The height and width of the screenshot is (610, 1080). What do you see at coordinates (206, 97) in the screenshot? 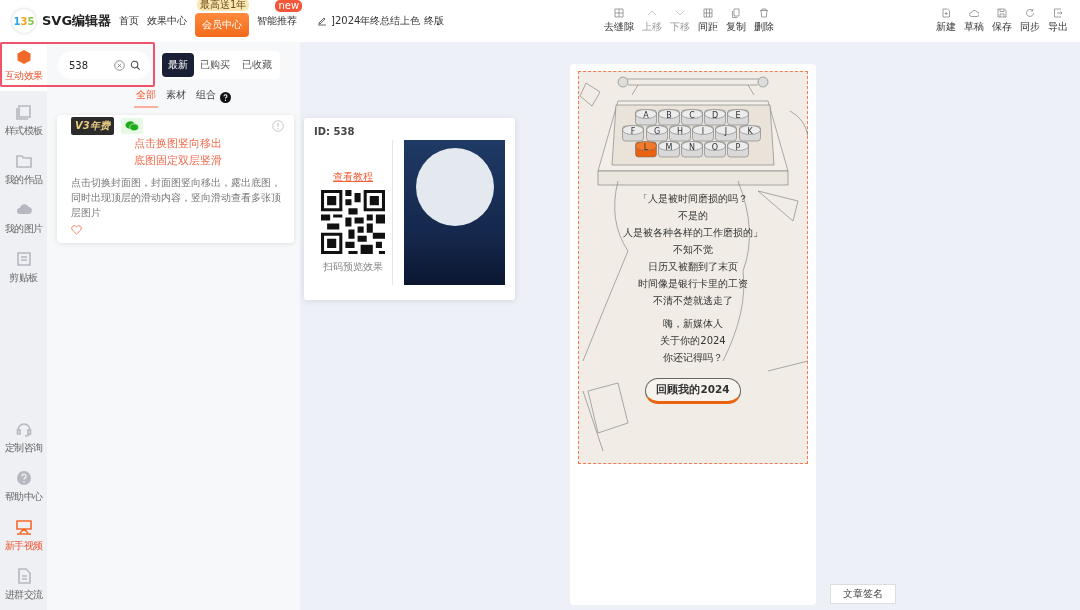
I see `category-tab: 组合` at bounding box center [206, 97].